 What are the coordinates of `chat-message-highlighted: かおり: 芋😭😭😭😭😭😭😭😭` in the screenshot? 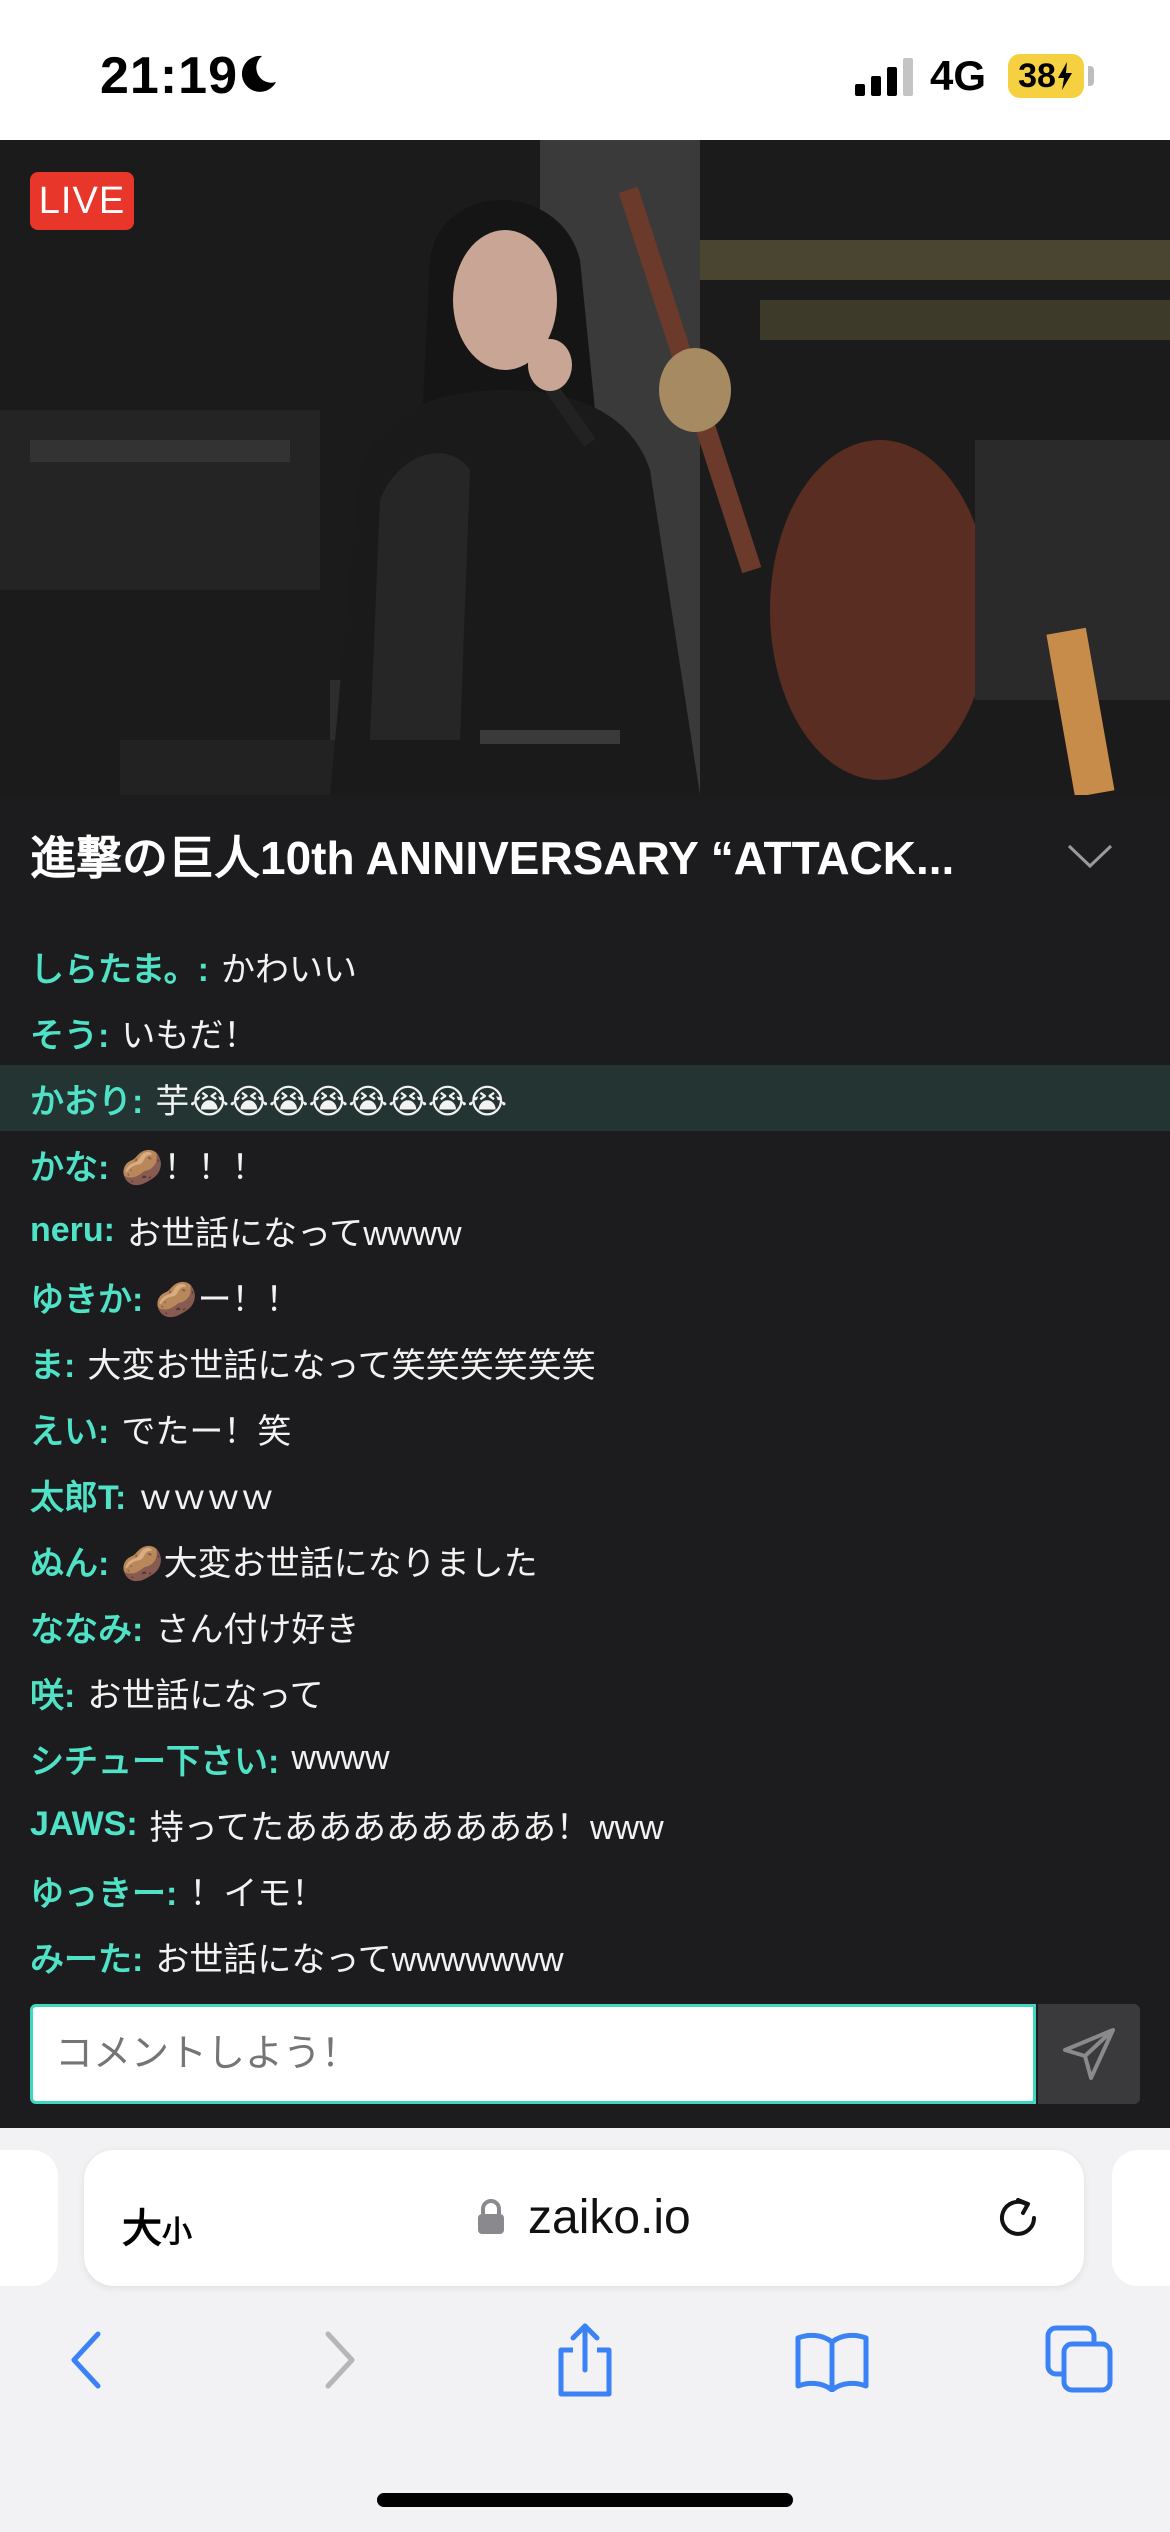 It's located at (585, 1098).